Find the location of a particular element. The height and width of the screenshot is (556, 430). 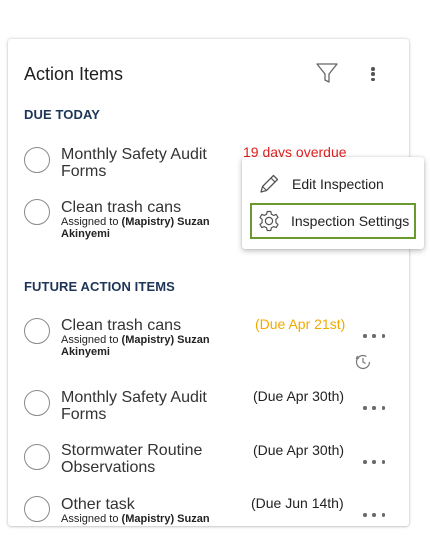

gear-icon is located at coordinates (269, 221).